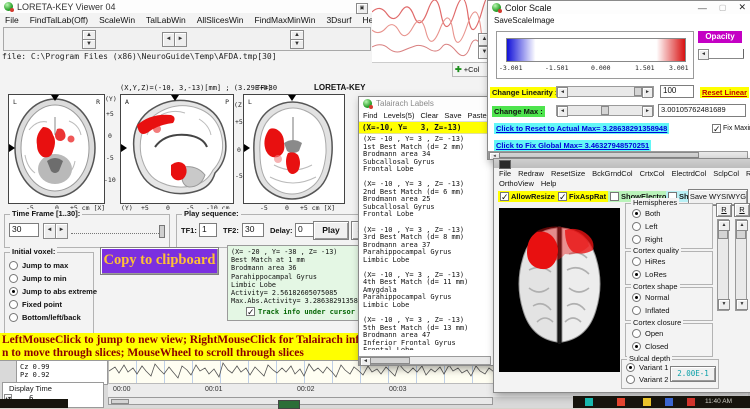  I want to click on allowresize-checkbox: ✓ AllowResize, so click(527, 196).